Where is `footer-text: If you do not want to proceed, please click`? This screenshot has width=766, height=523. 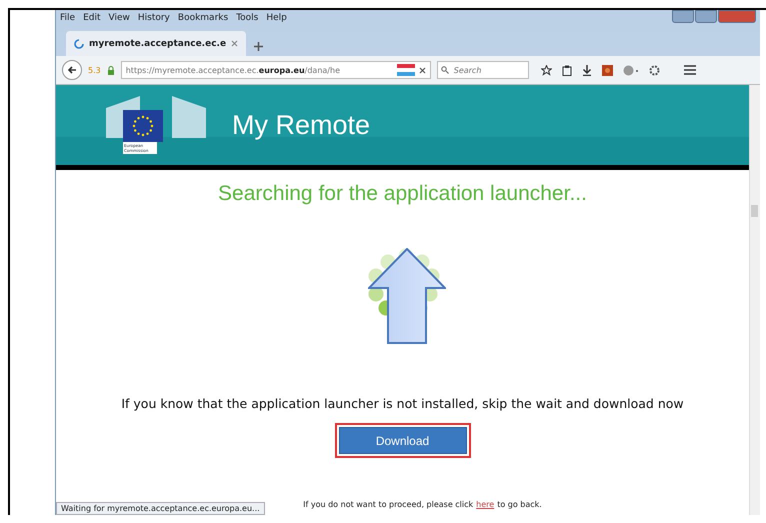 footer-text: If you do not want to proceed, please click is located at coordinates (388, 504).